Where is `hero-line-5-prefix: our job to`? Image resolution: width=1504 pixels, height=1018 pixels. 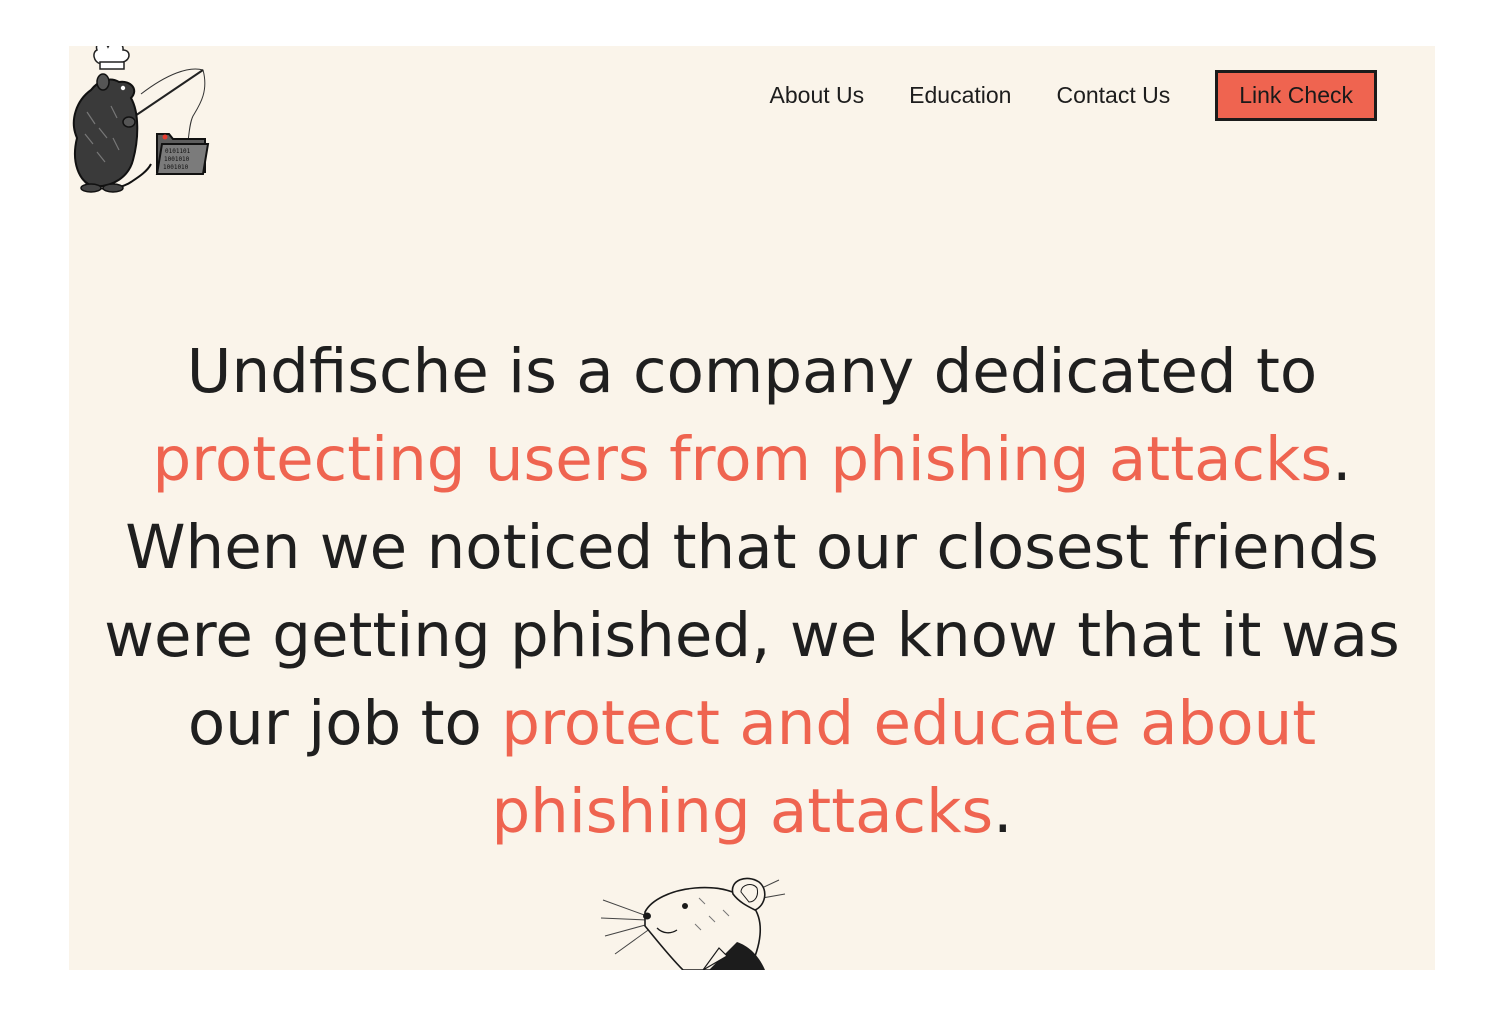
hero-line-5-prefix: our job to is located at coordinates (344, 723).